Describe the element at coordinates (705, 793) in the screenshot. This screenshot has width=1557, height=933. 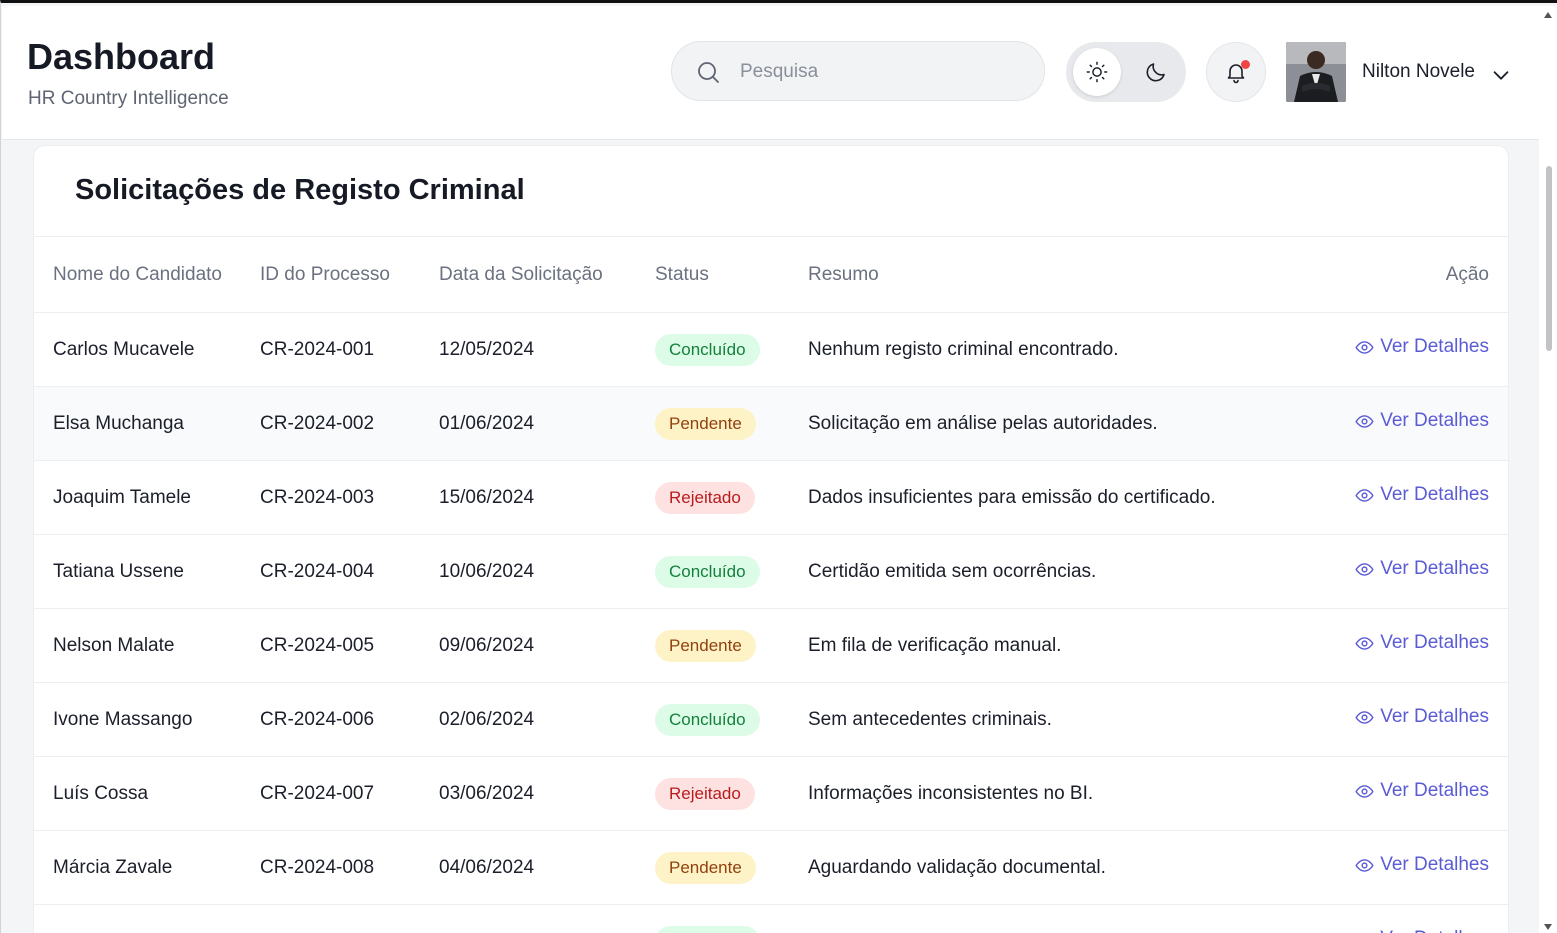
I see `status-badge: Rejeitado` at that location.